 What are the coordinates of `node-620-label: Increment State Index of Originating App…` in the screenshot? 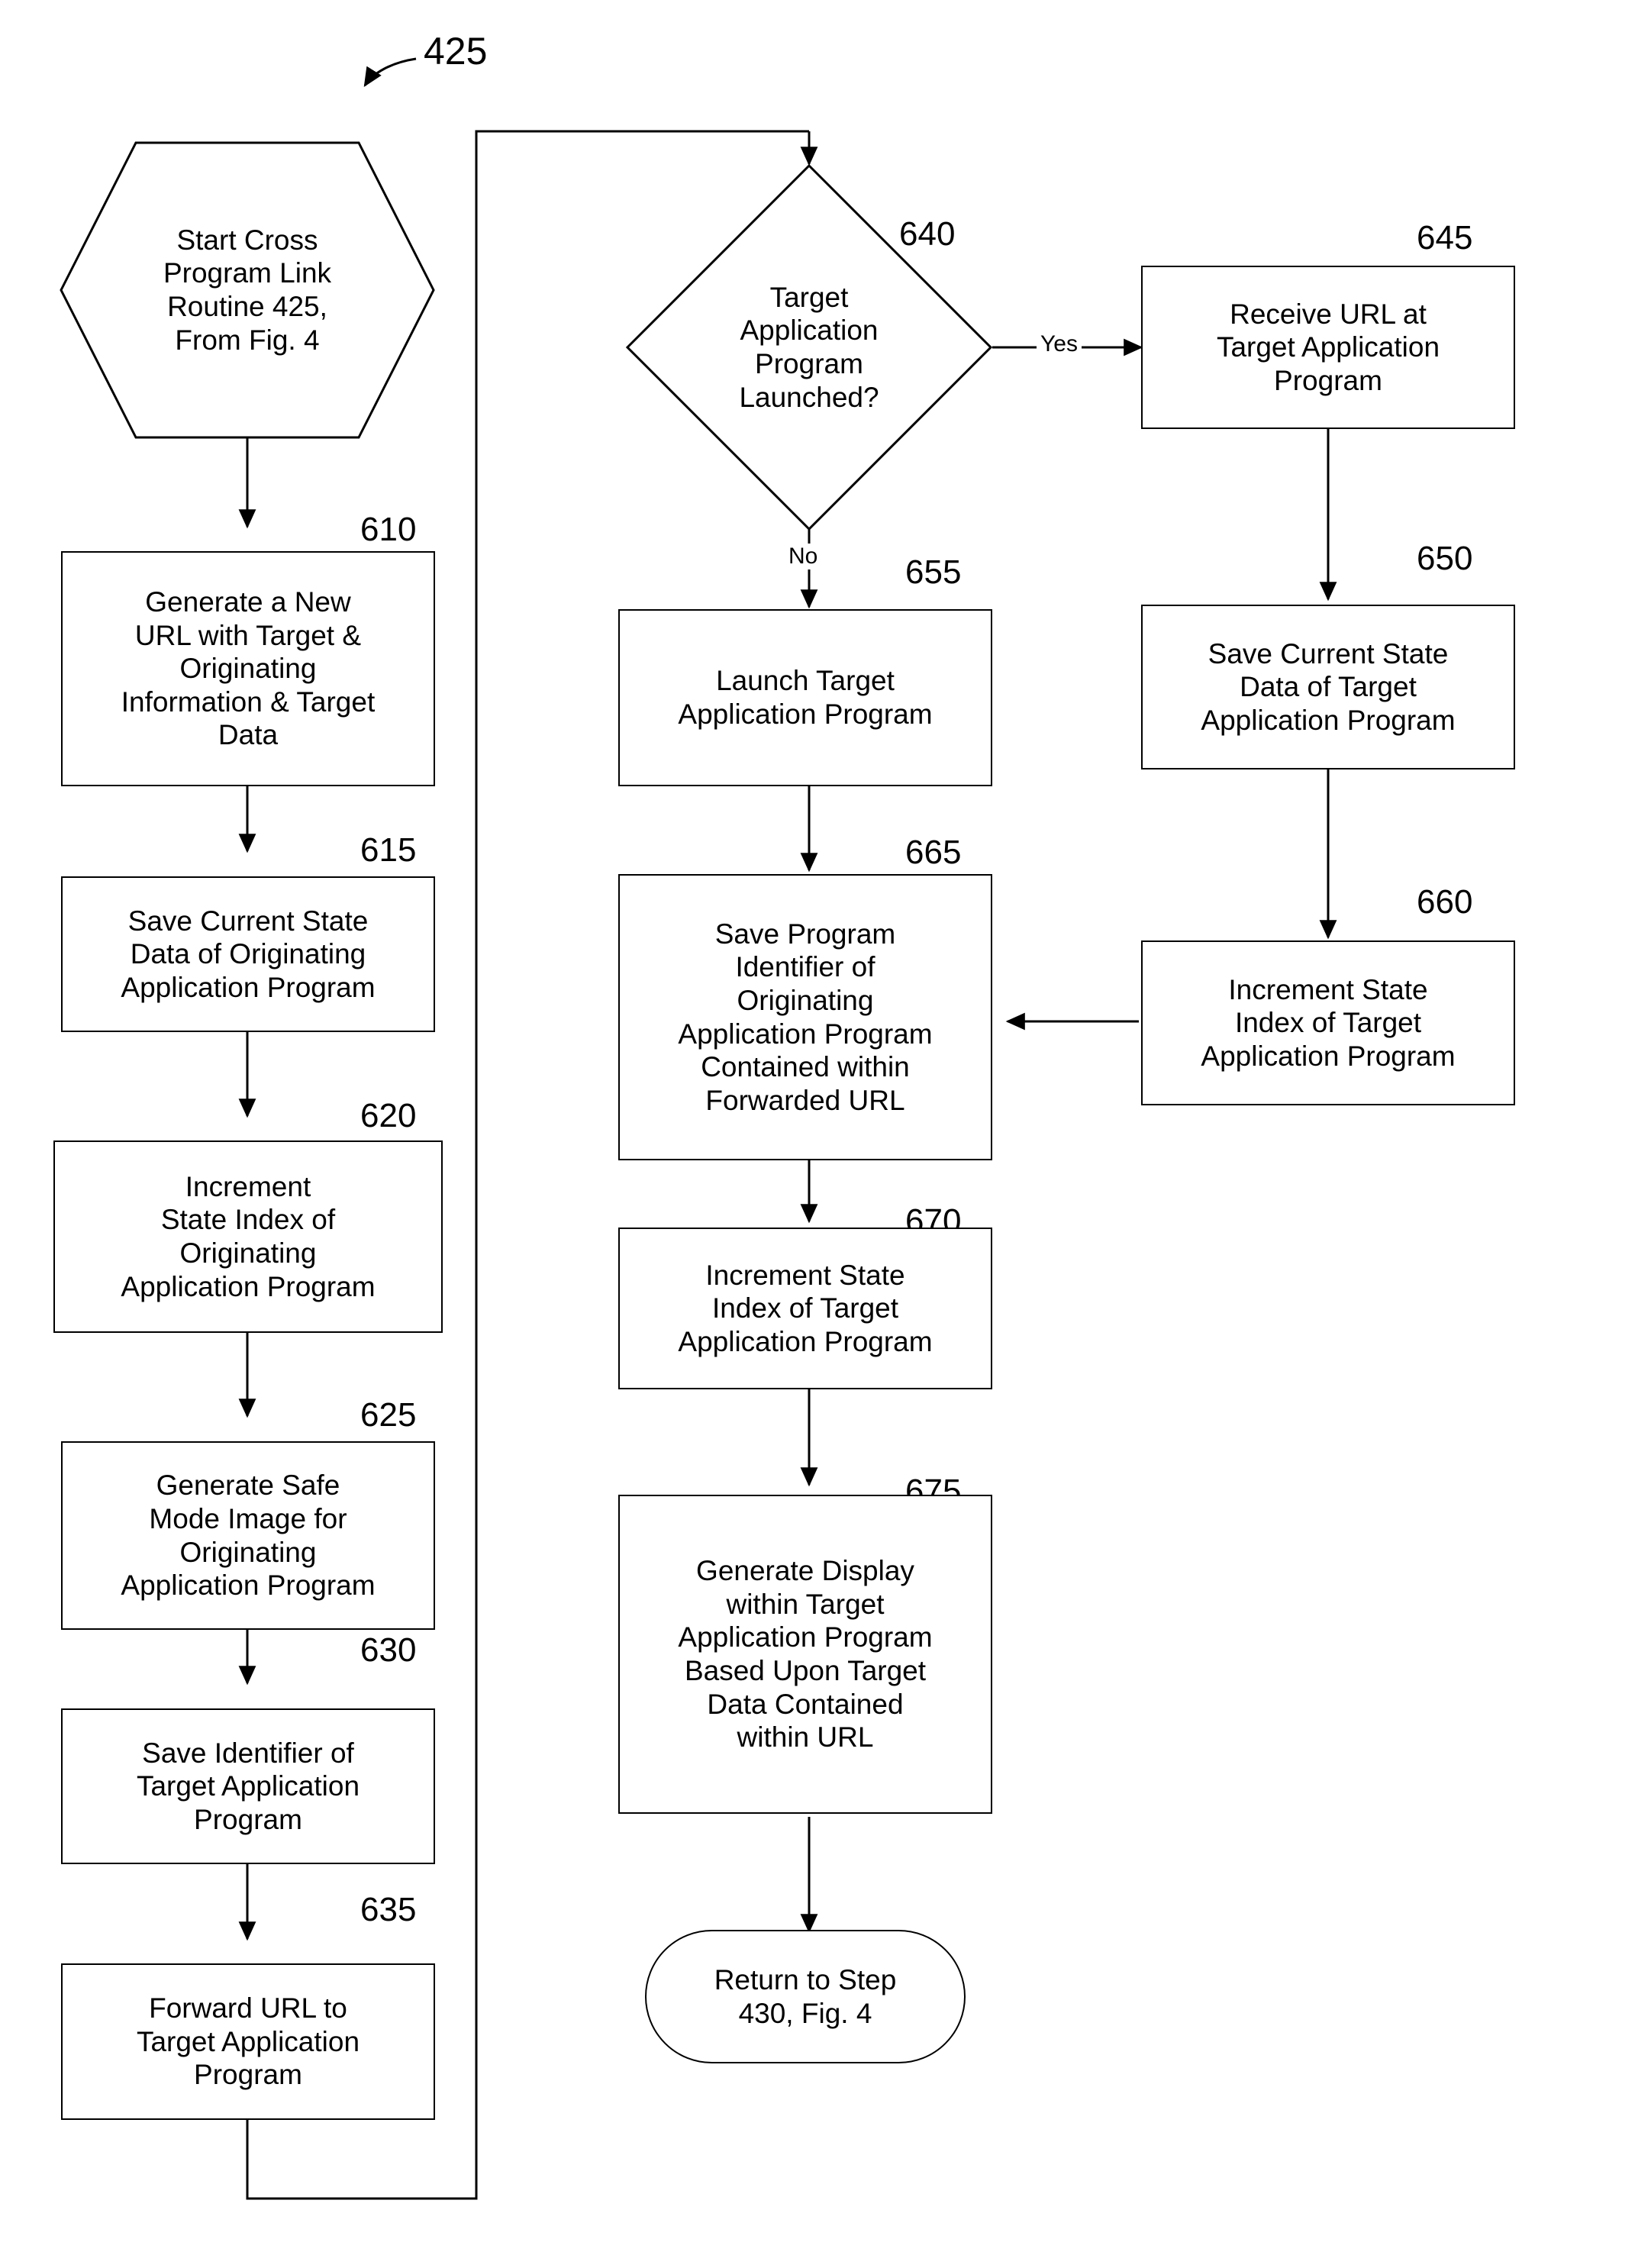 It's located at (248, 1236).